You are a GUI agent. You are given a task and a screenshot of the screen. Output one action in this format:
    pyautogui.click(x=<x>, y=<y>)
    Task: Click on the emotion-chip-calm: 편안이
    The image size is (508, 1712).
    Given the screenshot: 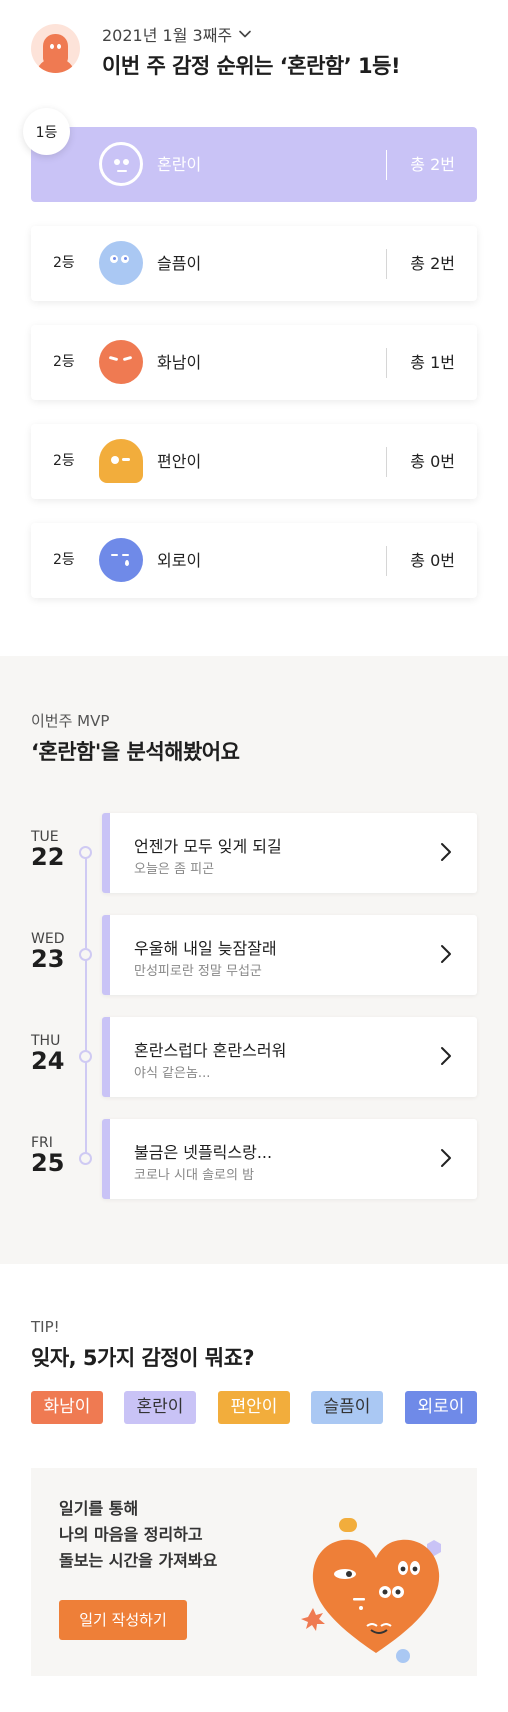 What is the action you would take?
    pyautogui.click(x=254, y=1407)
    